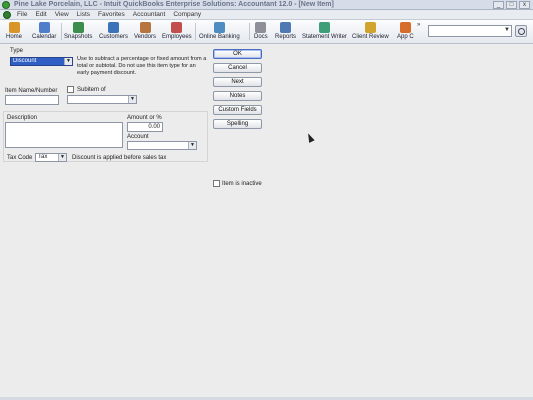 This screenshot has width=533, height=400. Describe the element at coordinates (177, 27) in the screenshot. I see `employees-icon` at that location.